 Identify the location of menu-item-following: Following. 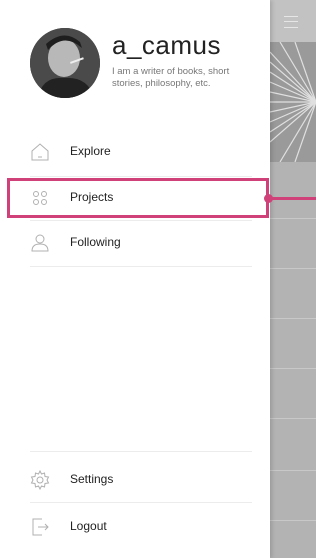
(135, 243).